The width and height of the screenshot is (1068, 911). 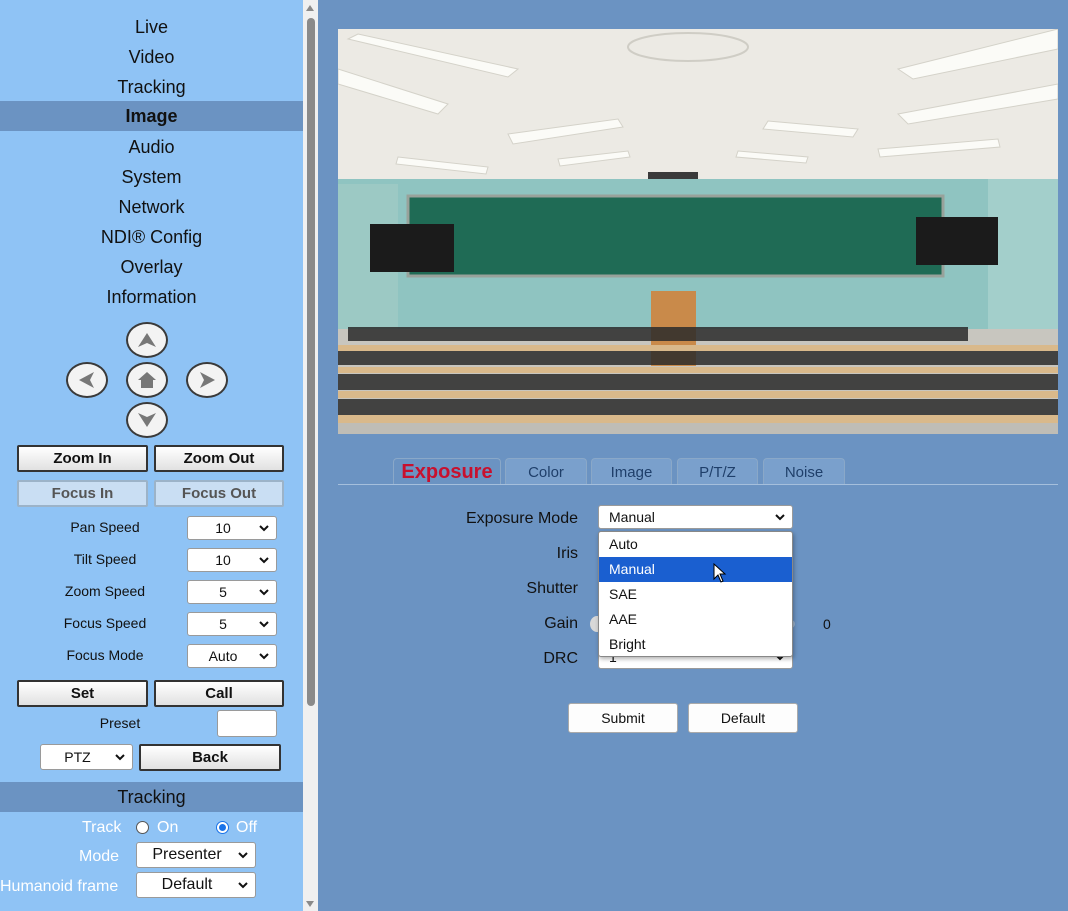 What do you see at coordinates (105, 655) in the screenshot?
I see `focus-mode-label: Focus Mode` at bounding box center [105, 655].